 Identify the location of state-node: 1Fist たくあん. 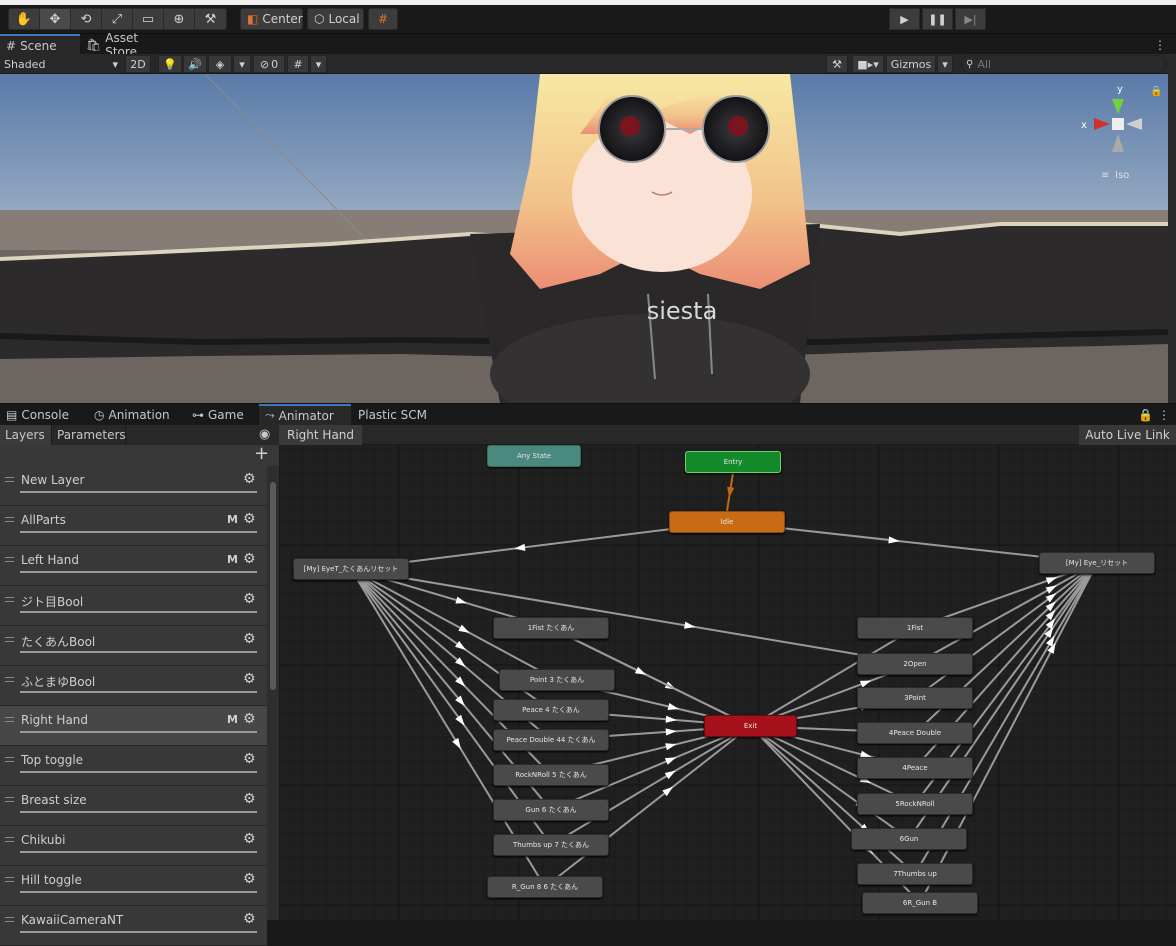
(551, 628).